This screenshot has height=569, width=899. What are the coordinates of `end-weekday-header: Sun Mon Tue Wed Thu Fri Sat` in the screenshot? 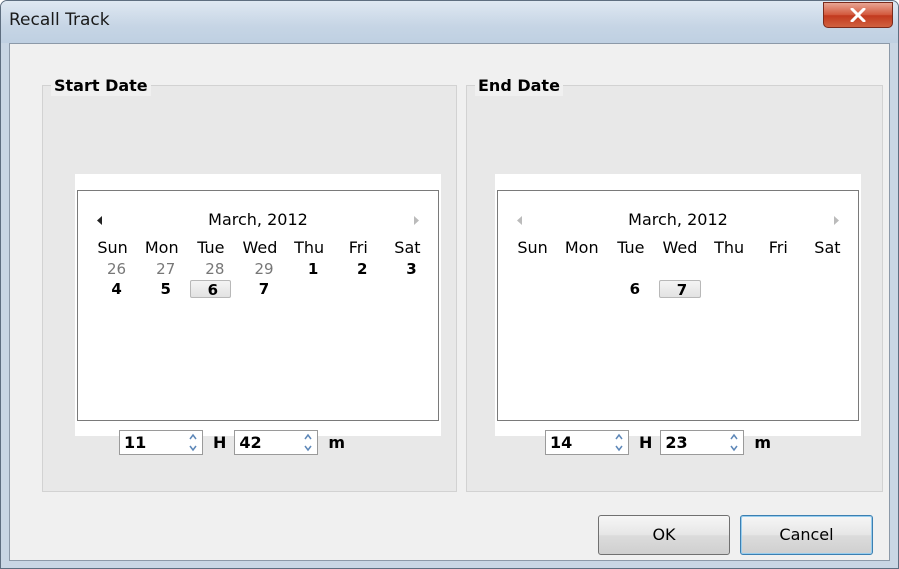 It's located at (680, 248).